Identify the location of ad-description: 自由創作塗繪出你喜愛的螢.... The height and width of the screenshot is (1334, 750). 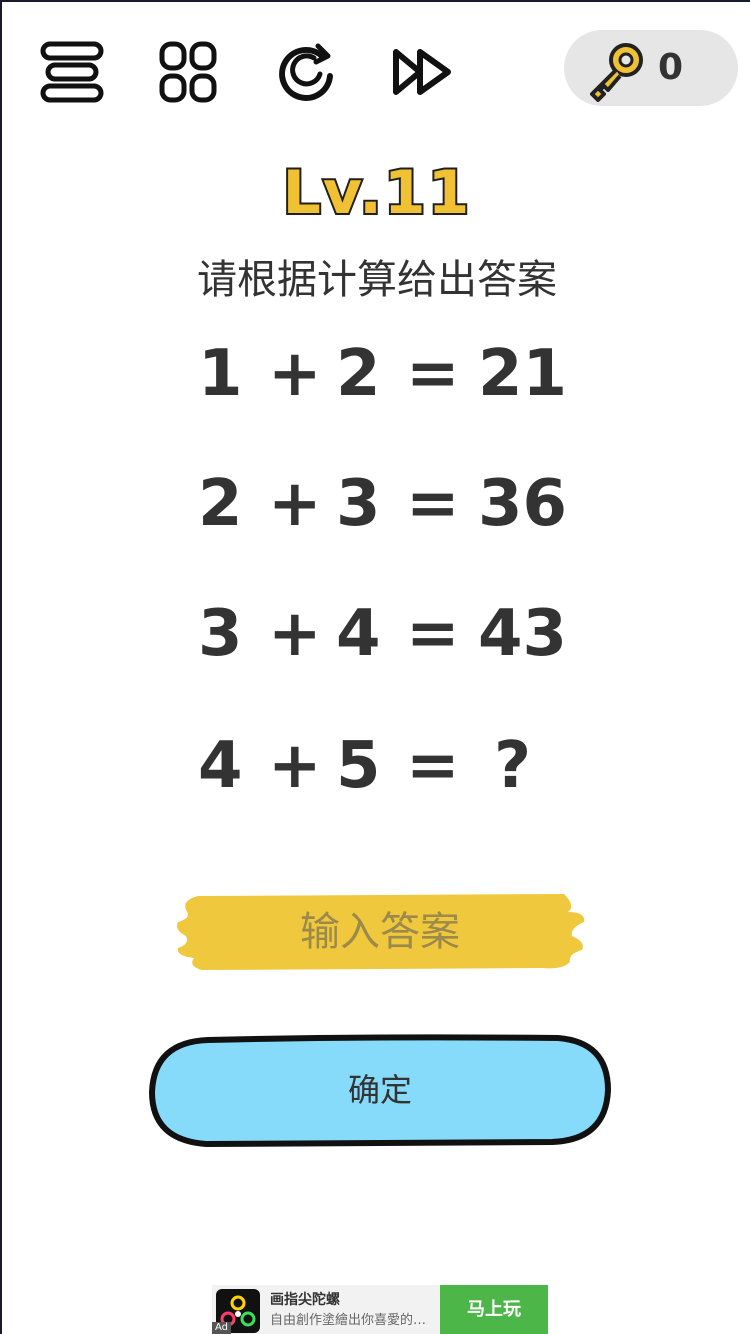
(354, 1320).